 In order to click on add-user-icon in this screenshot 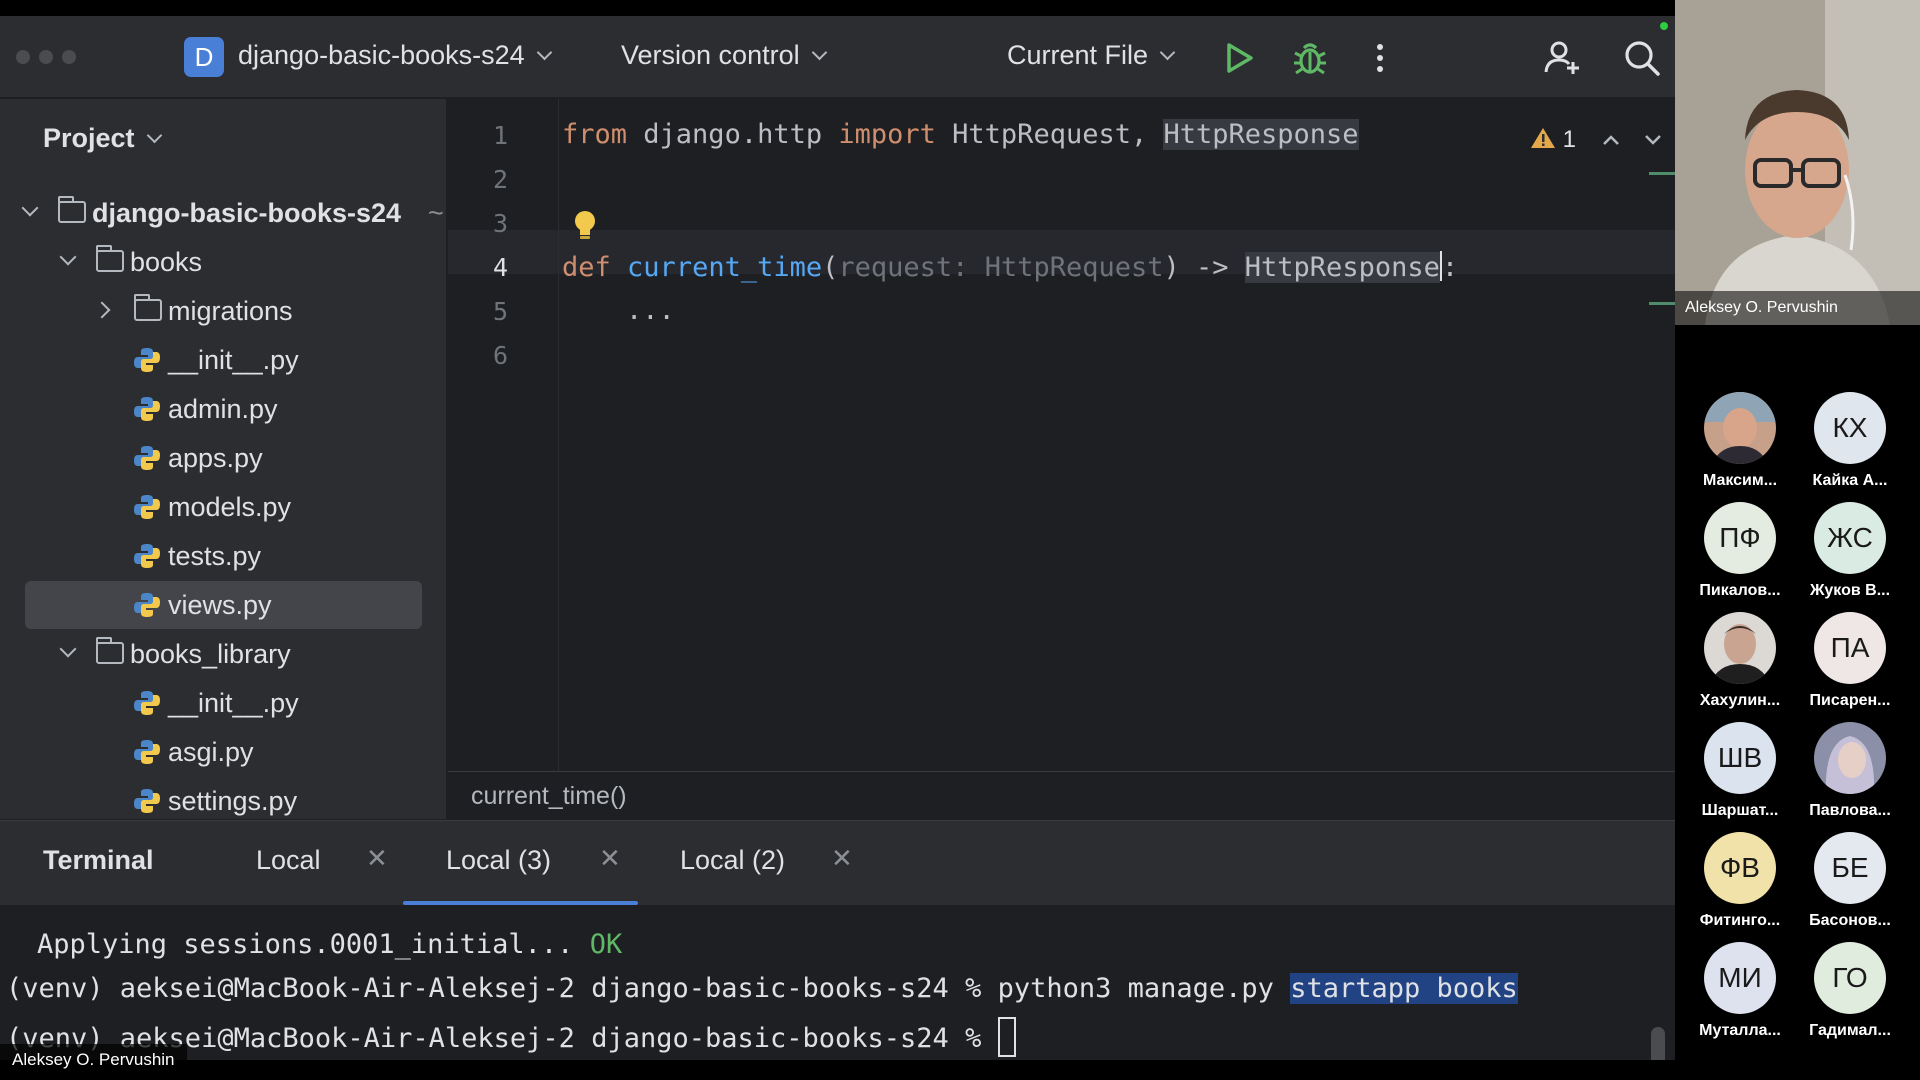, I will do `click(1562, 58)`.